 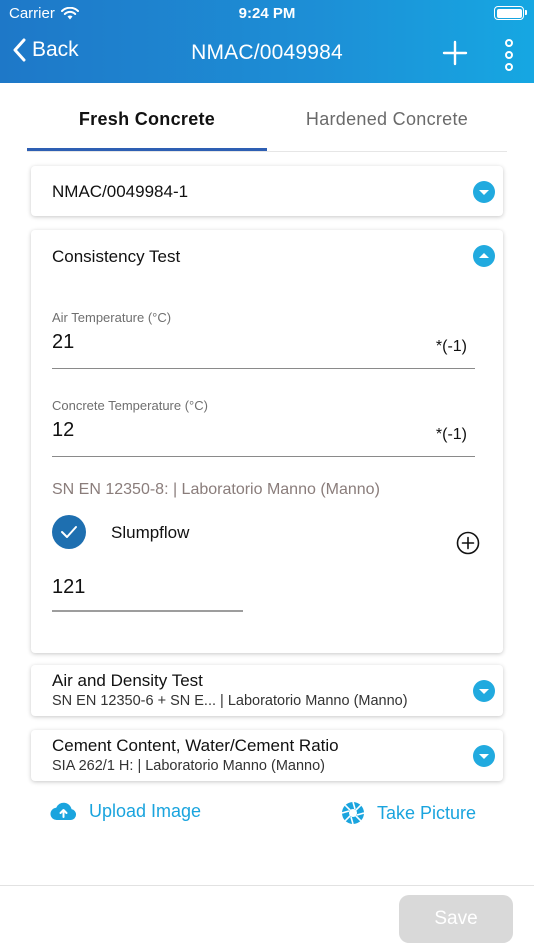 I want to click on nav-bar: Back NMAC/0049984, so click(x=267, y=55).